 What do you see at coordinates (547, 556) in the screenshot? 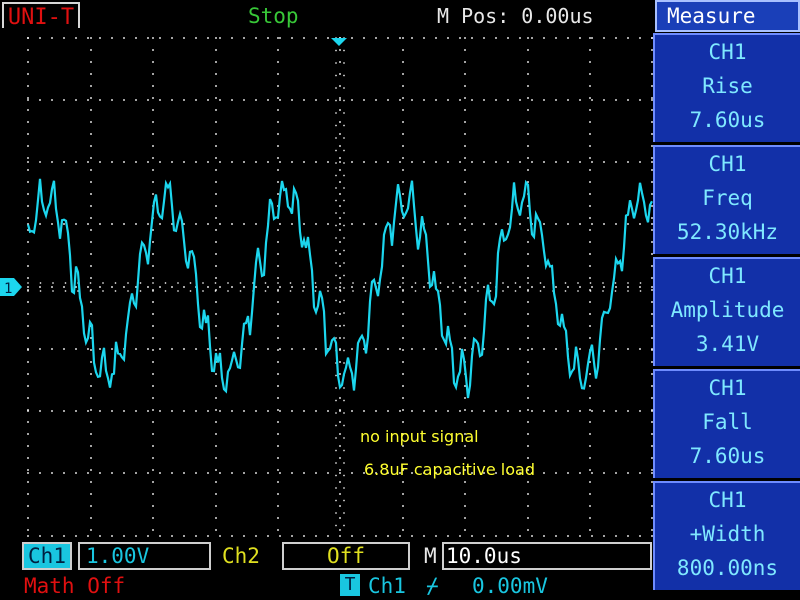
I see `timebase-value: 10.0us` at bounding box center [547, 556].